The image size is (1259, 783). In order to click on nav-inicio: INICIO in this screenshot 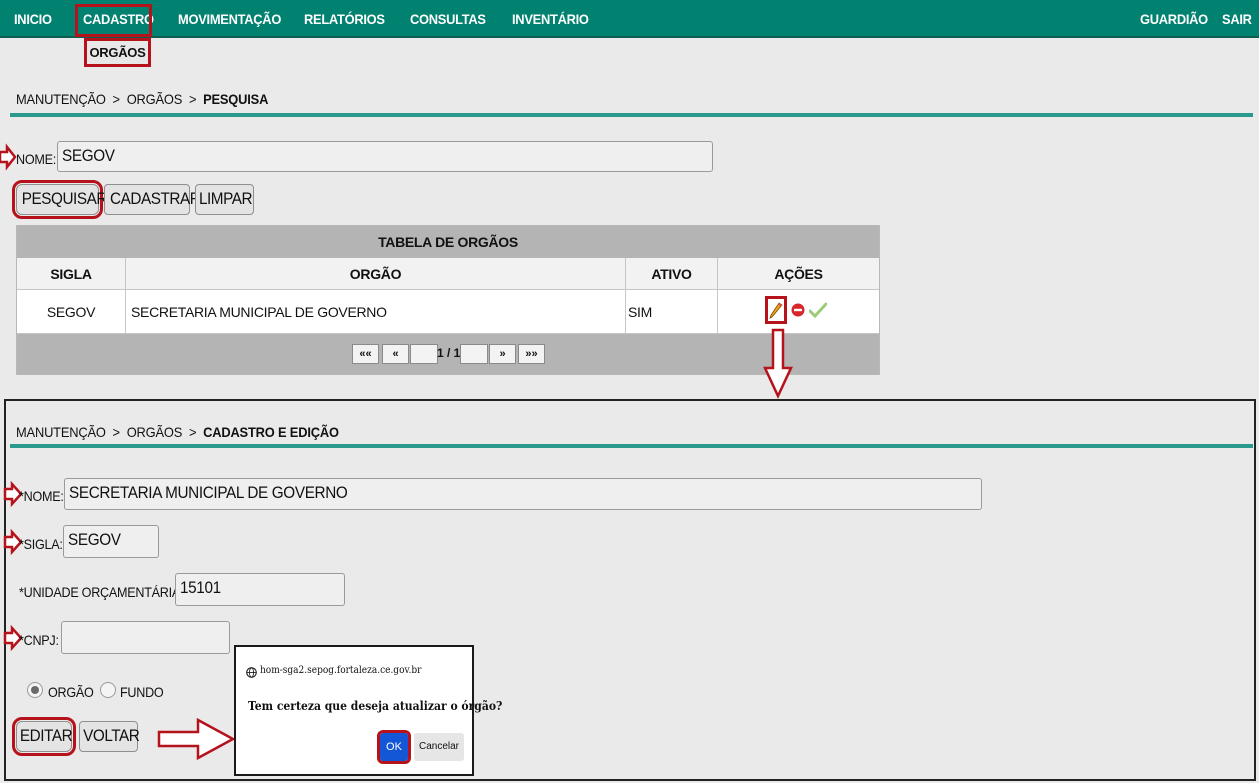, I will do `click(33, 19)`.